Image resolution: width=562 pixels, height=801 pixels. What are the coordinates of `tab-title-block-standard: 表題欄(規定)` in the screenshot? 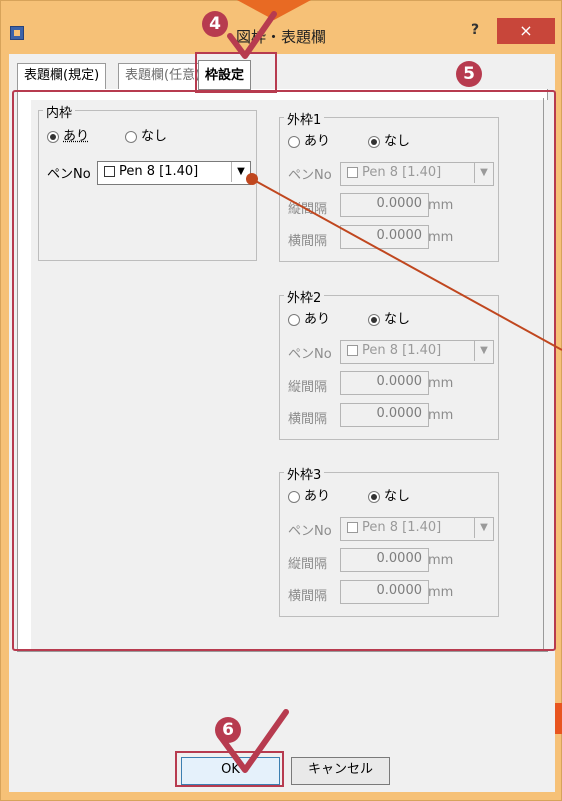 It's located at (62, 76).